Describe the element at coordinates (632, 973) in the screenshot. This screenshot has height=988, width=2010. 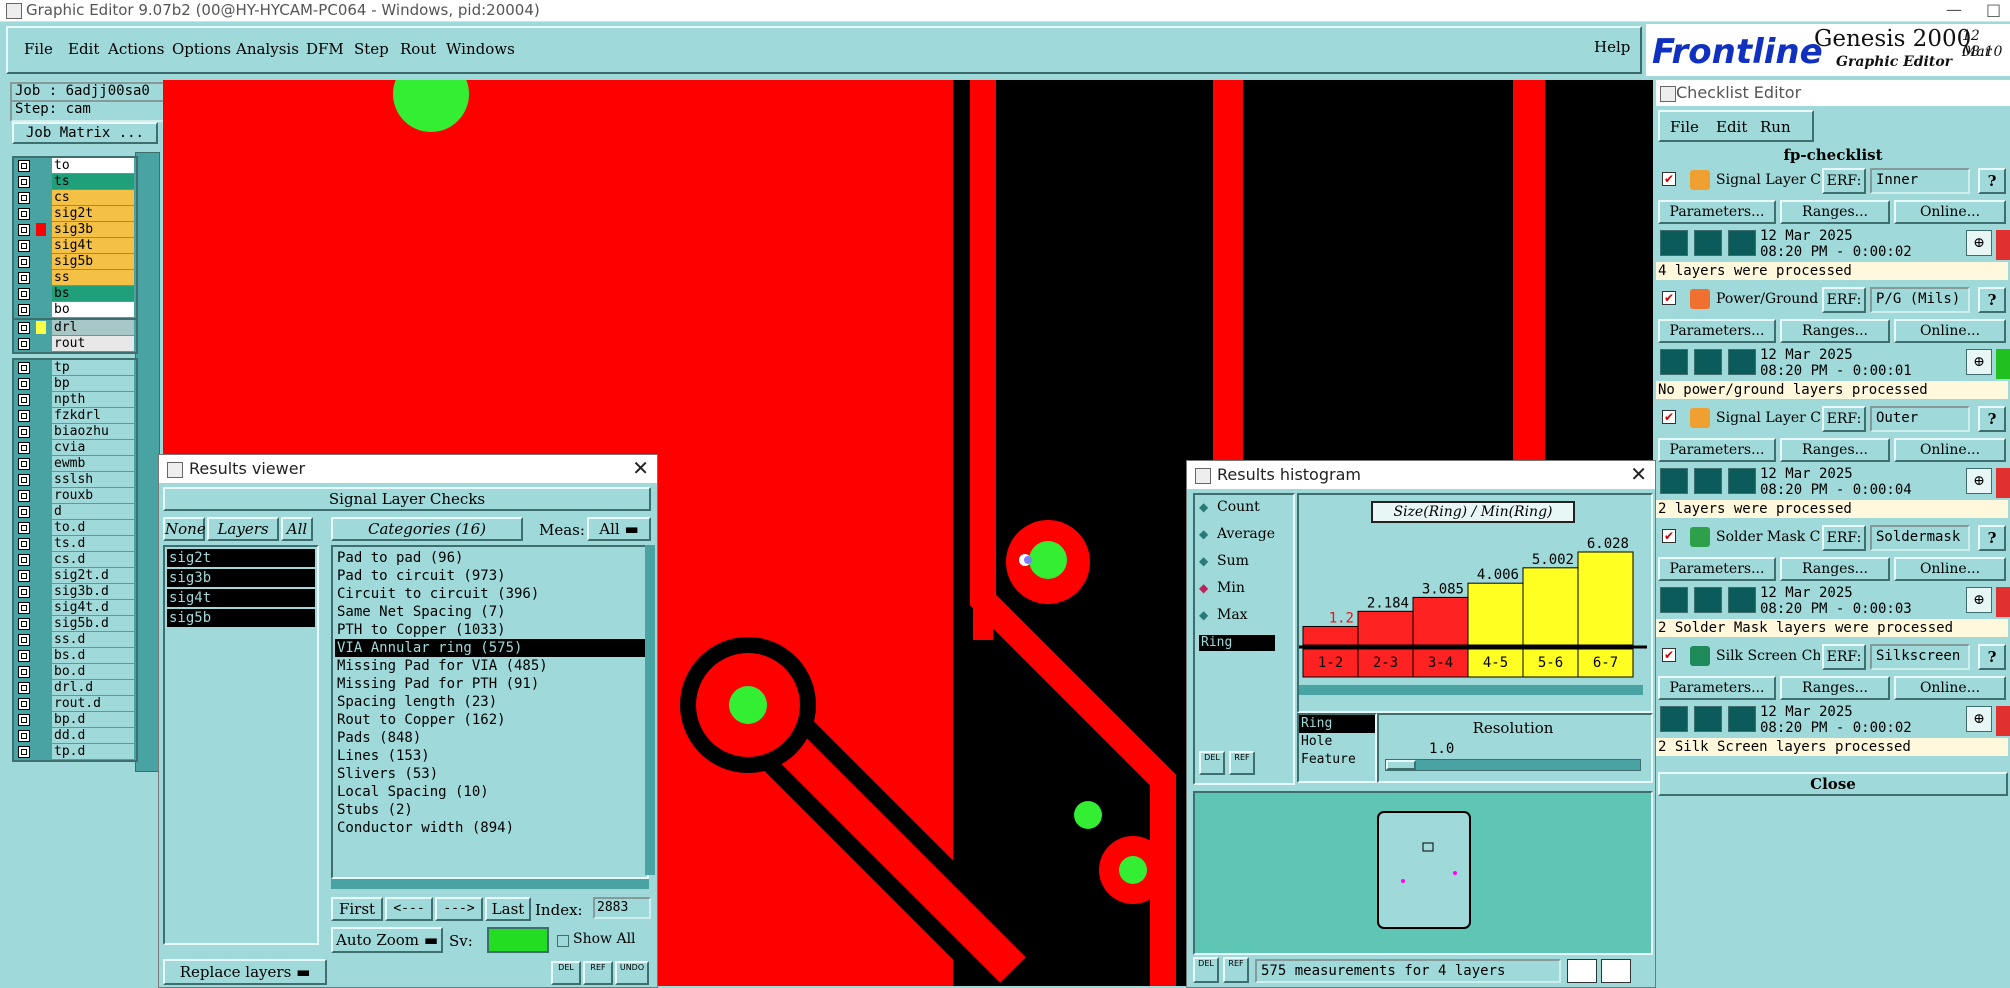
I see `undo-button: UNDO` at that location.